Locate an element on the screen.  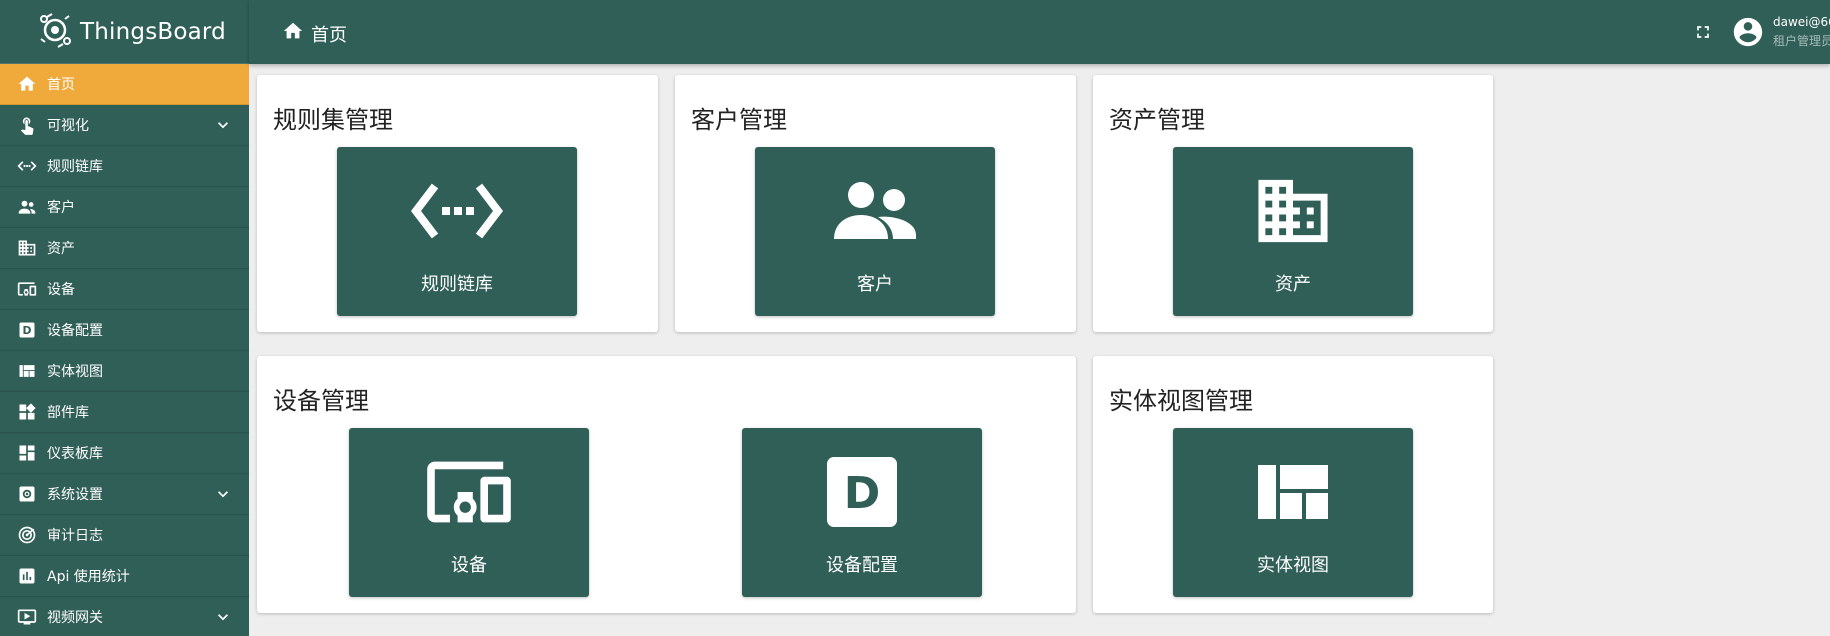
tile-entity-views: 实体视图 is located at coordinates (1293, 512).